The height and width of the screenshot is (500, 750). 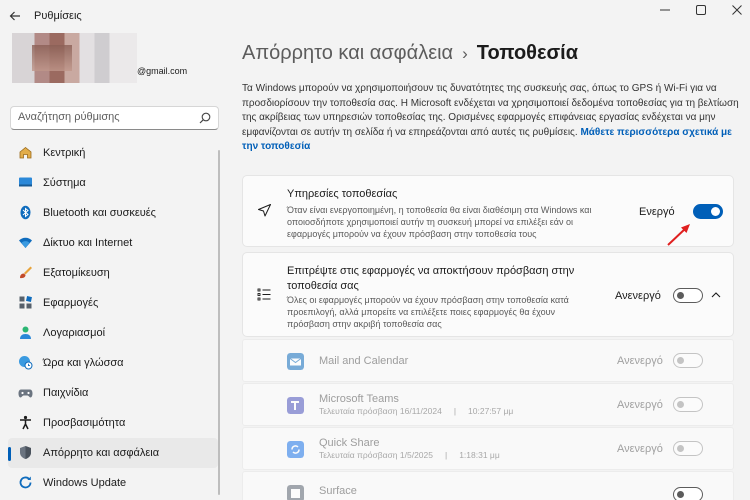 What do you see at coordinates (25, 242) in the screenshot?
I see `wifi-icon` at bounding box center [25, 242].